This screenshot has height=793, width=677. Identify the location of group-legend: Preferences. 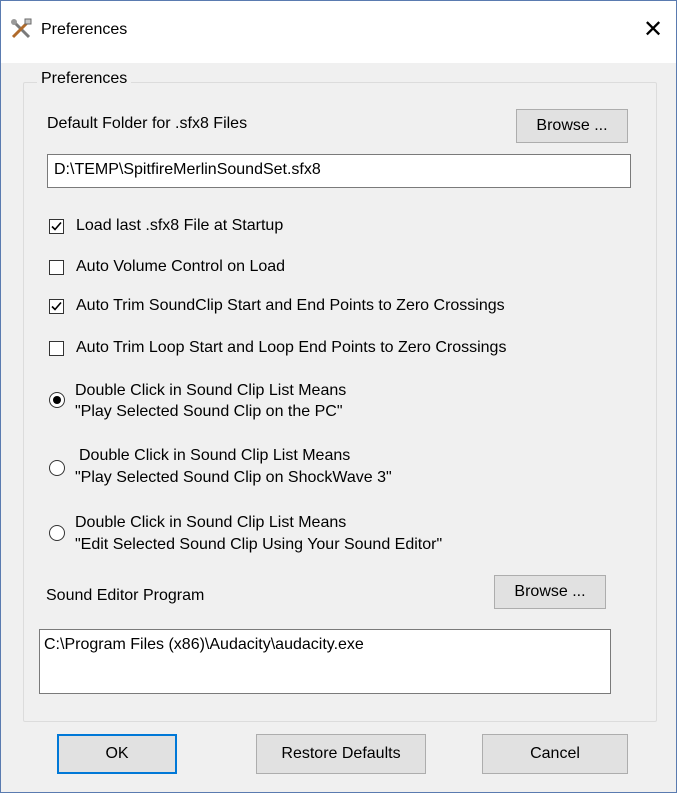
(84, 79).